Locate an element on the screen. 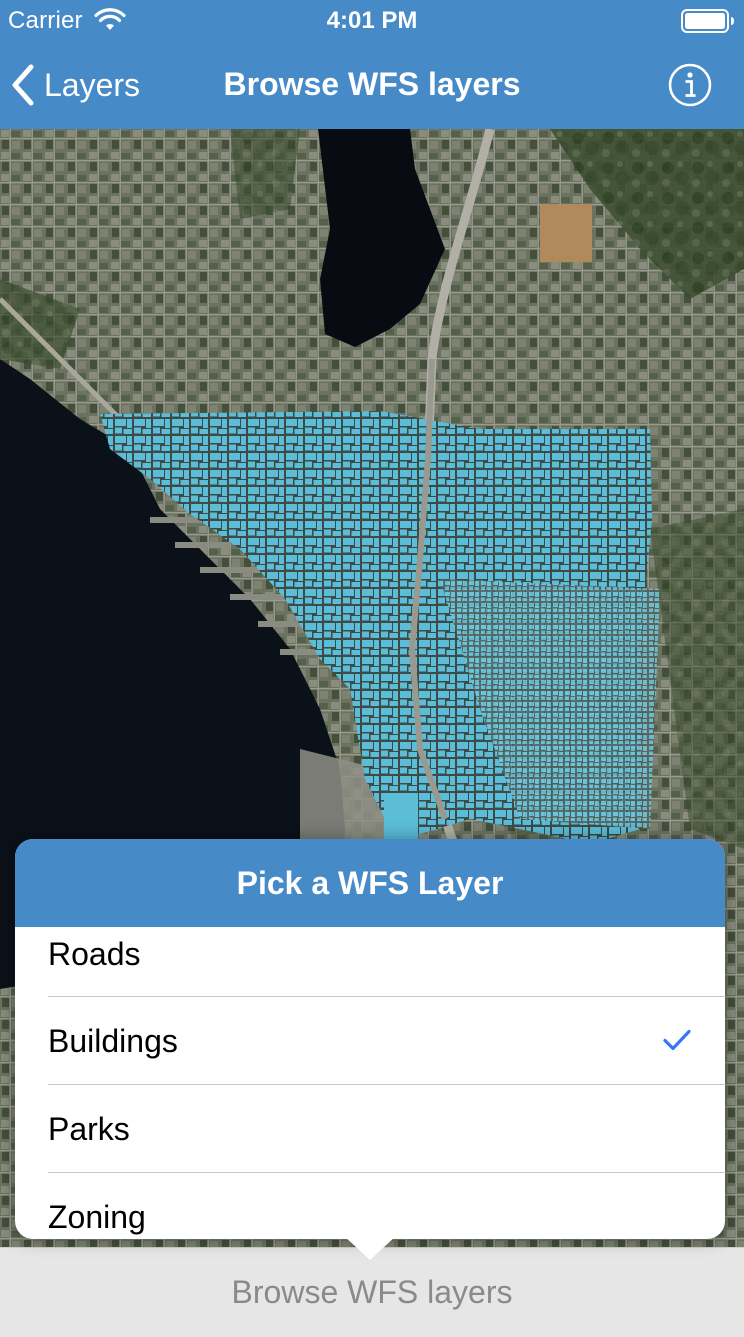 The width and height of the screenshot is (744, 1337). navigation-bar: Layers Browse WFS layers is located at coordinates (372, 85).